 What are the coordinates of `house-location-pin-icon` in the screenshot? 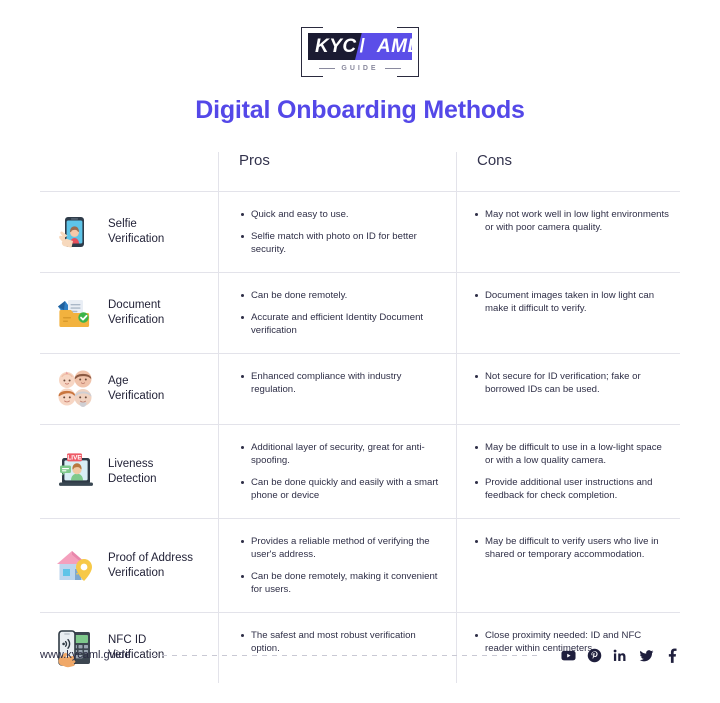 It's located at (75, 566).